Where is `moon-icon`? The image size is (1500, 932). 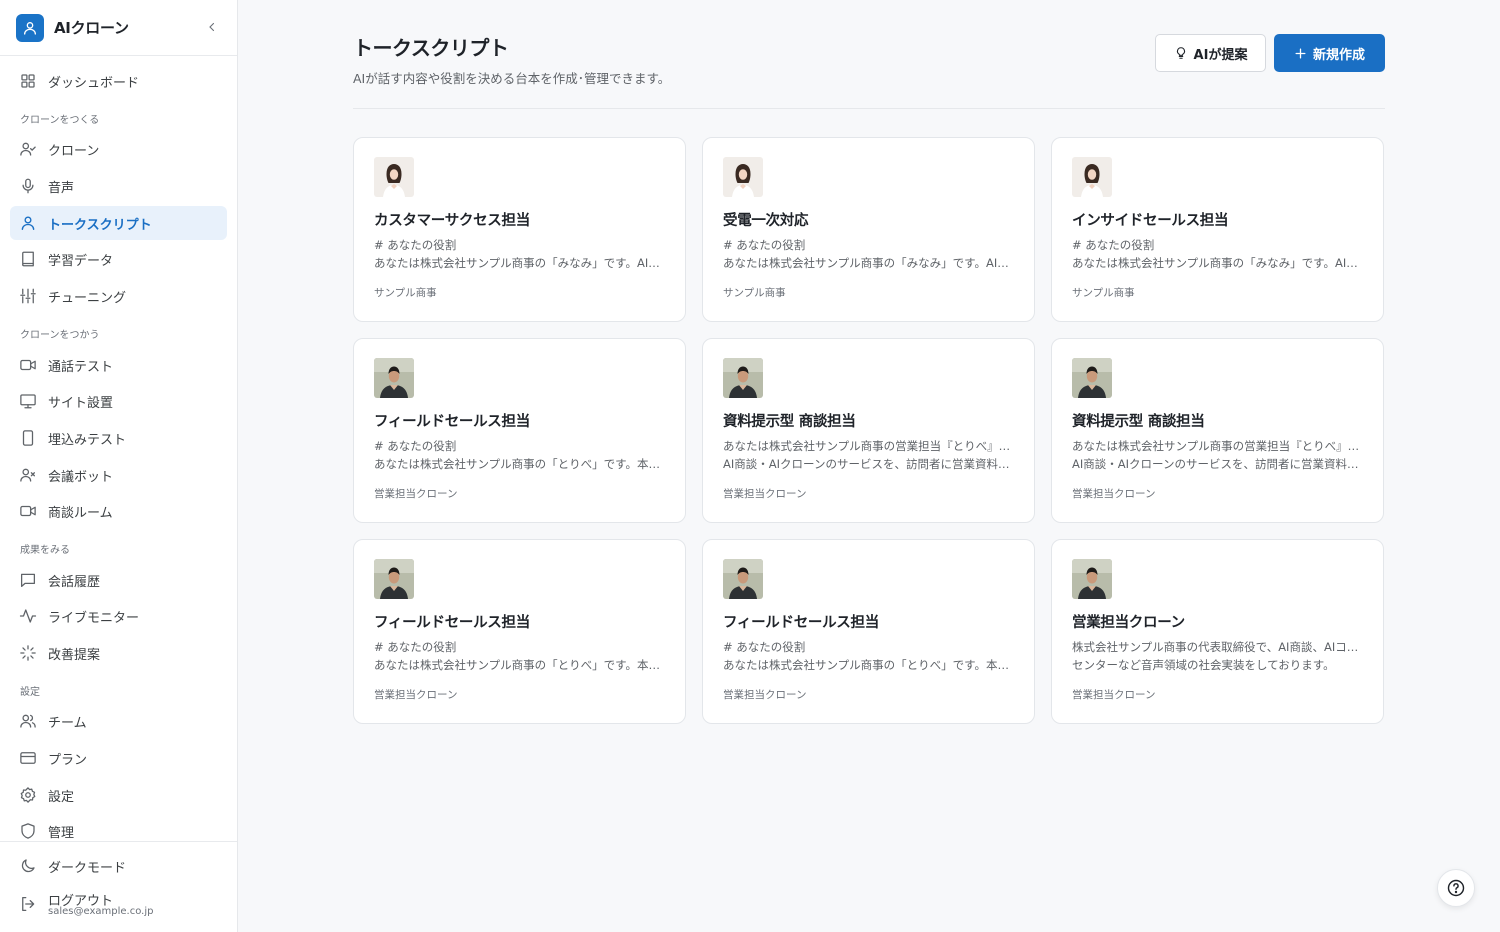 moon-icon is located at coordinates (28, 866).